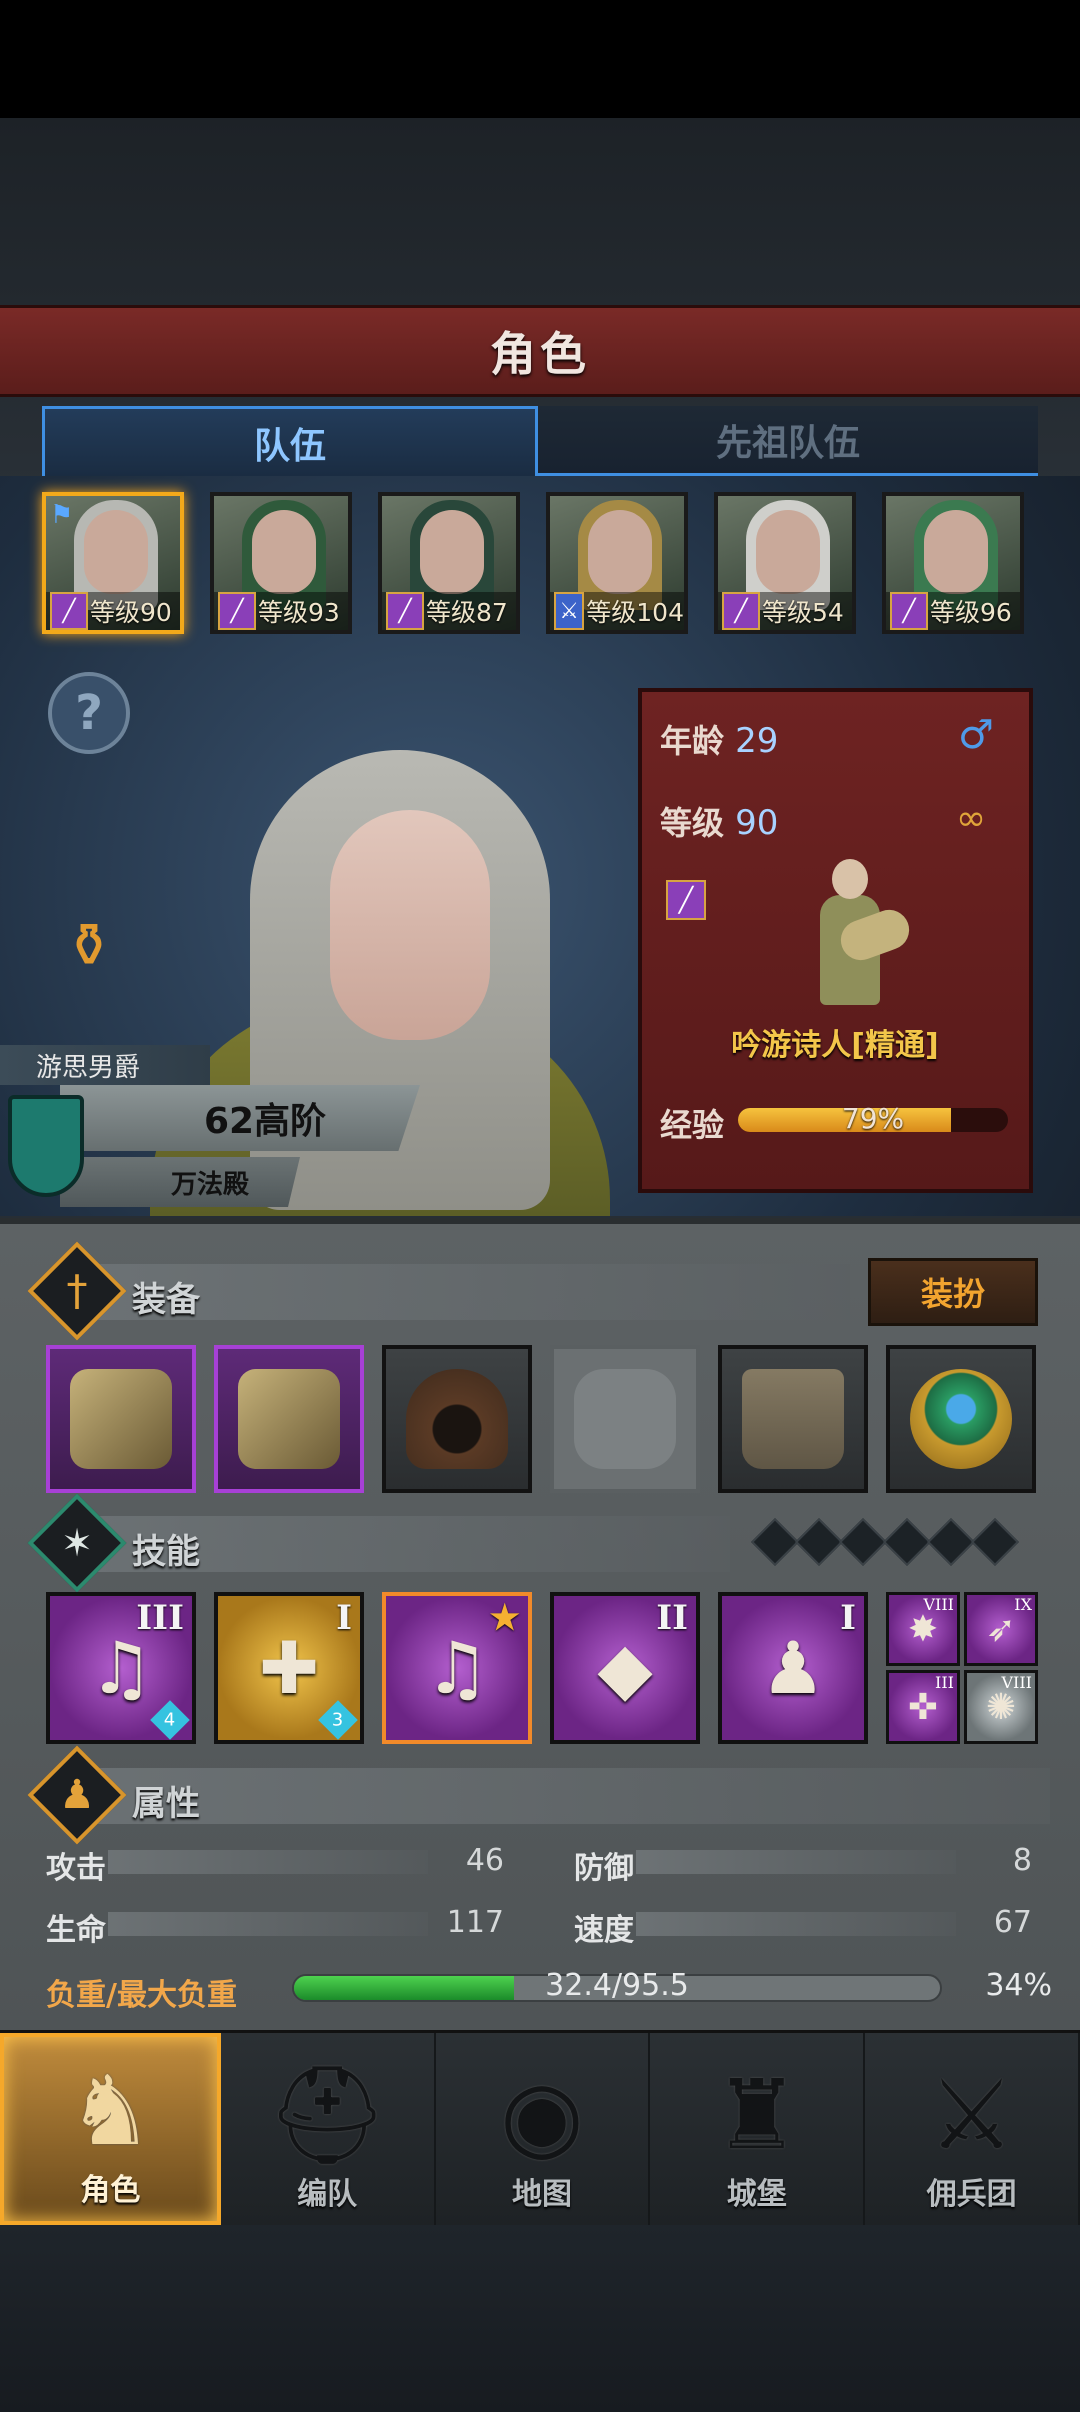 The image size is (1080, 2412). What do you see at coordinates (617, 563) in the screenshot?
I see `party-member-4: ⚔ 等级104` at bounding box center [617, 563].